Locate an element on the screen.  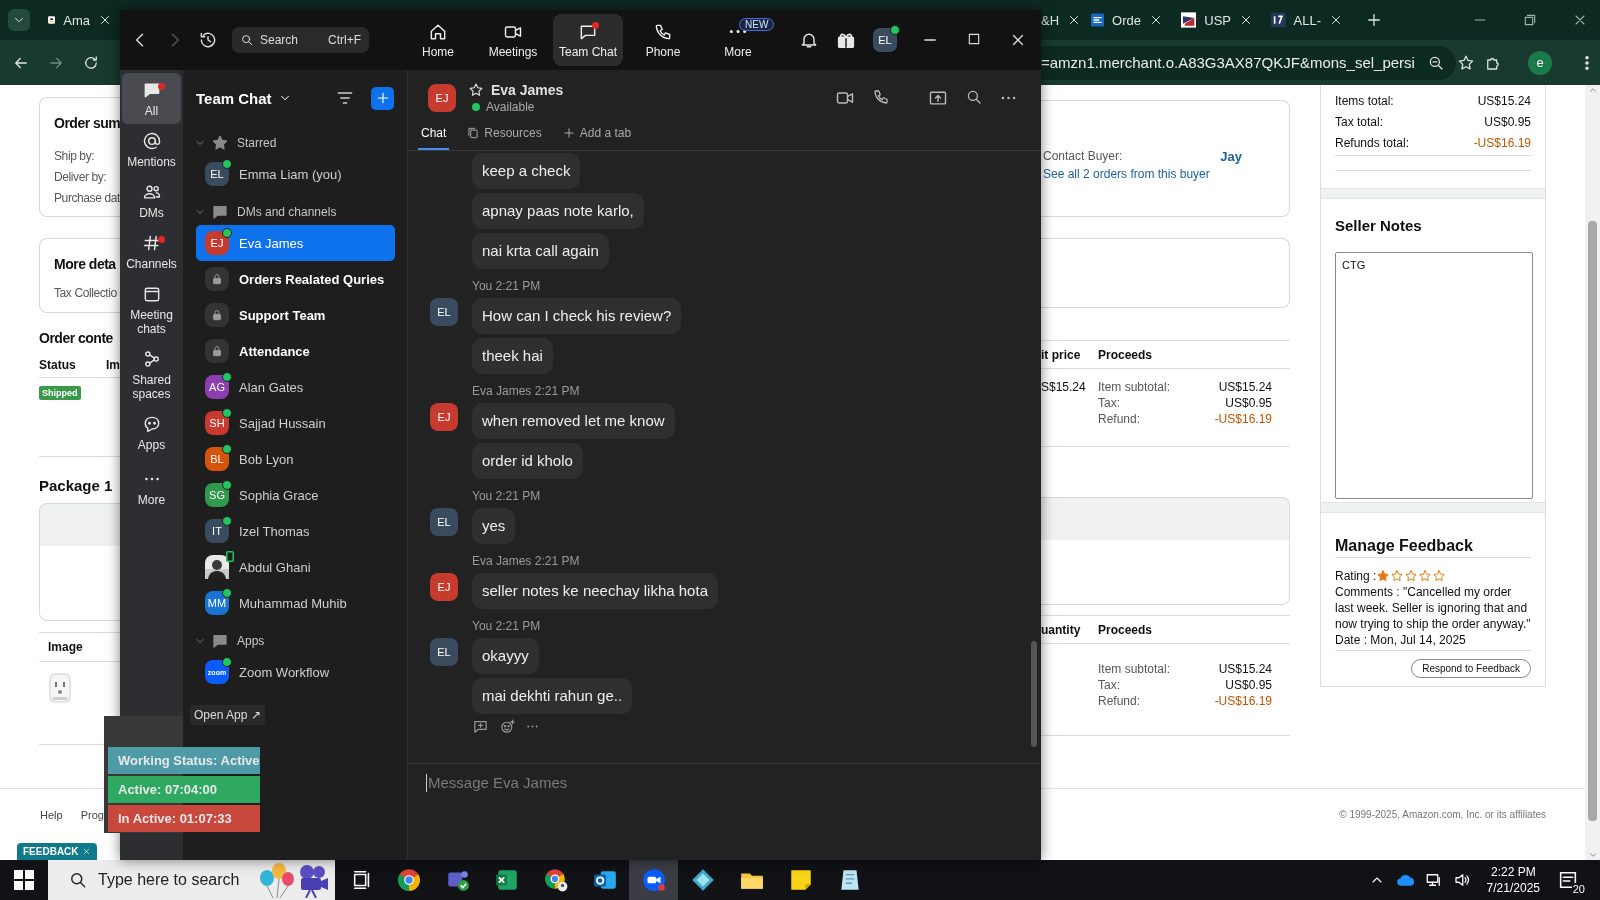
contact-name: Eva James is located at coordinates (527, 90).